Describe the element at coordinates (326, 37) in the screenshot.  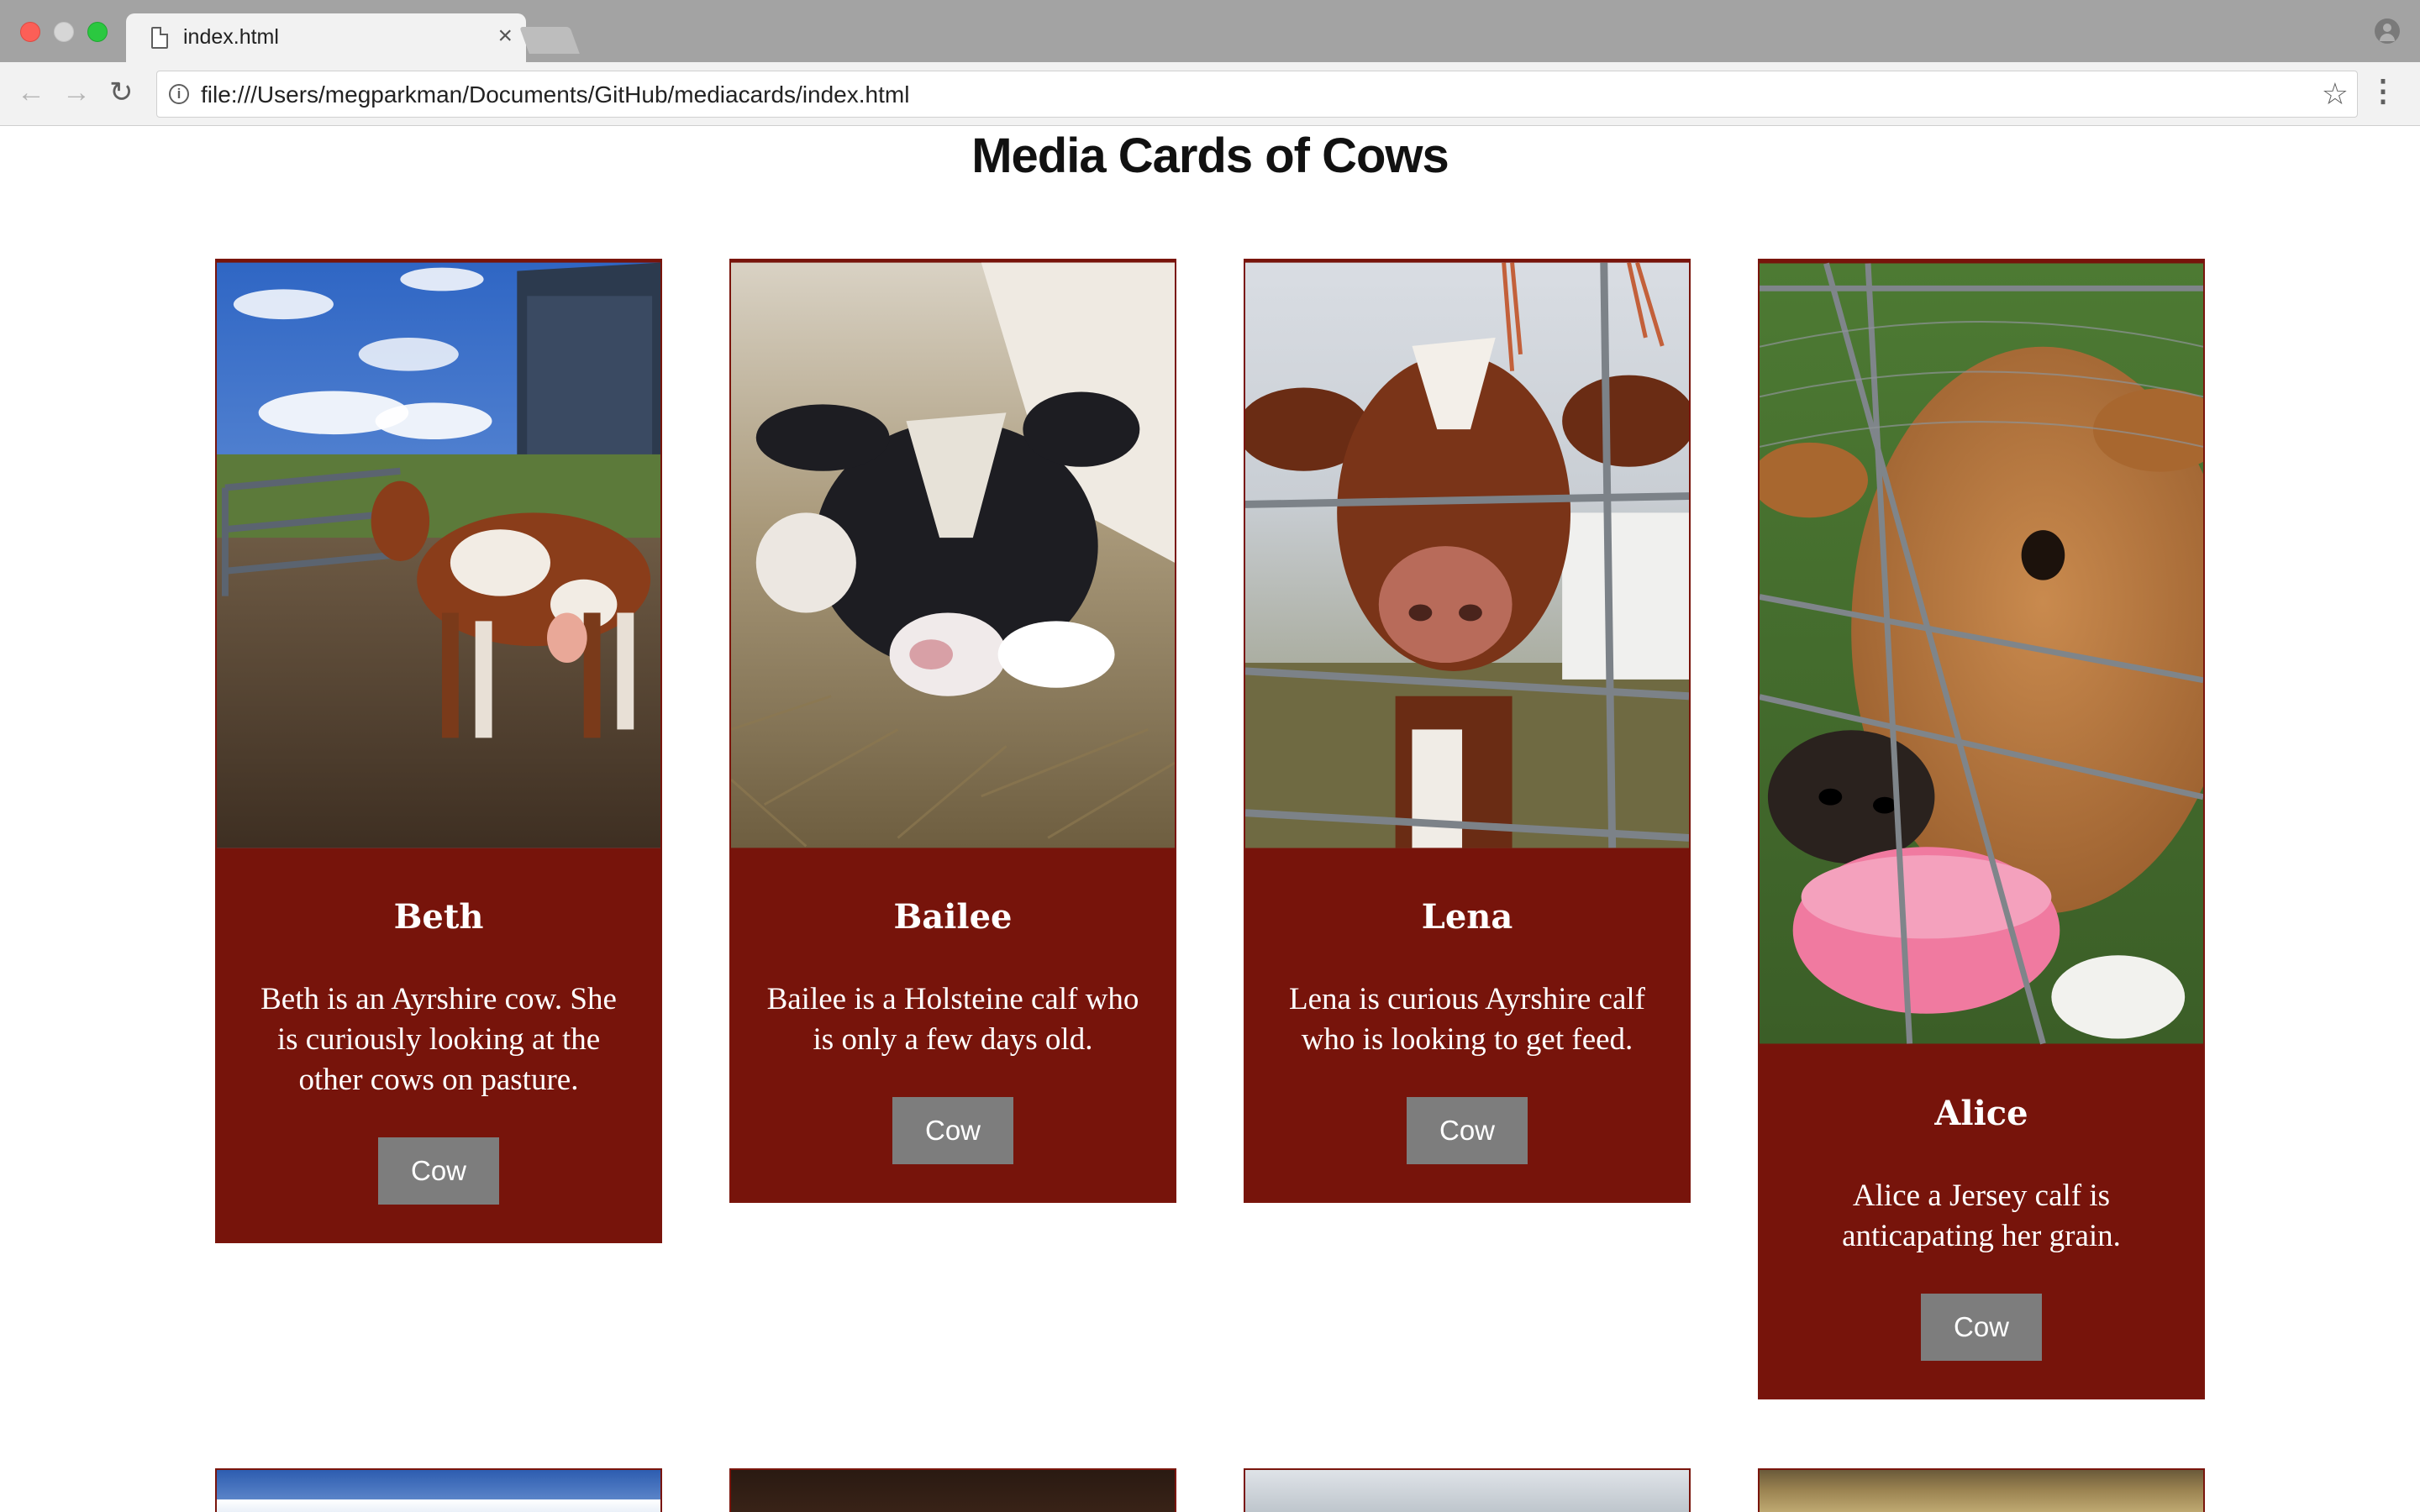
I see `browser-tab: index.html ×` at that location.